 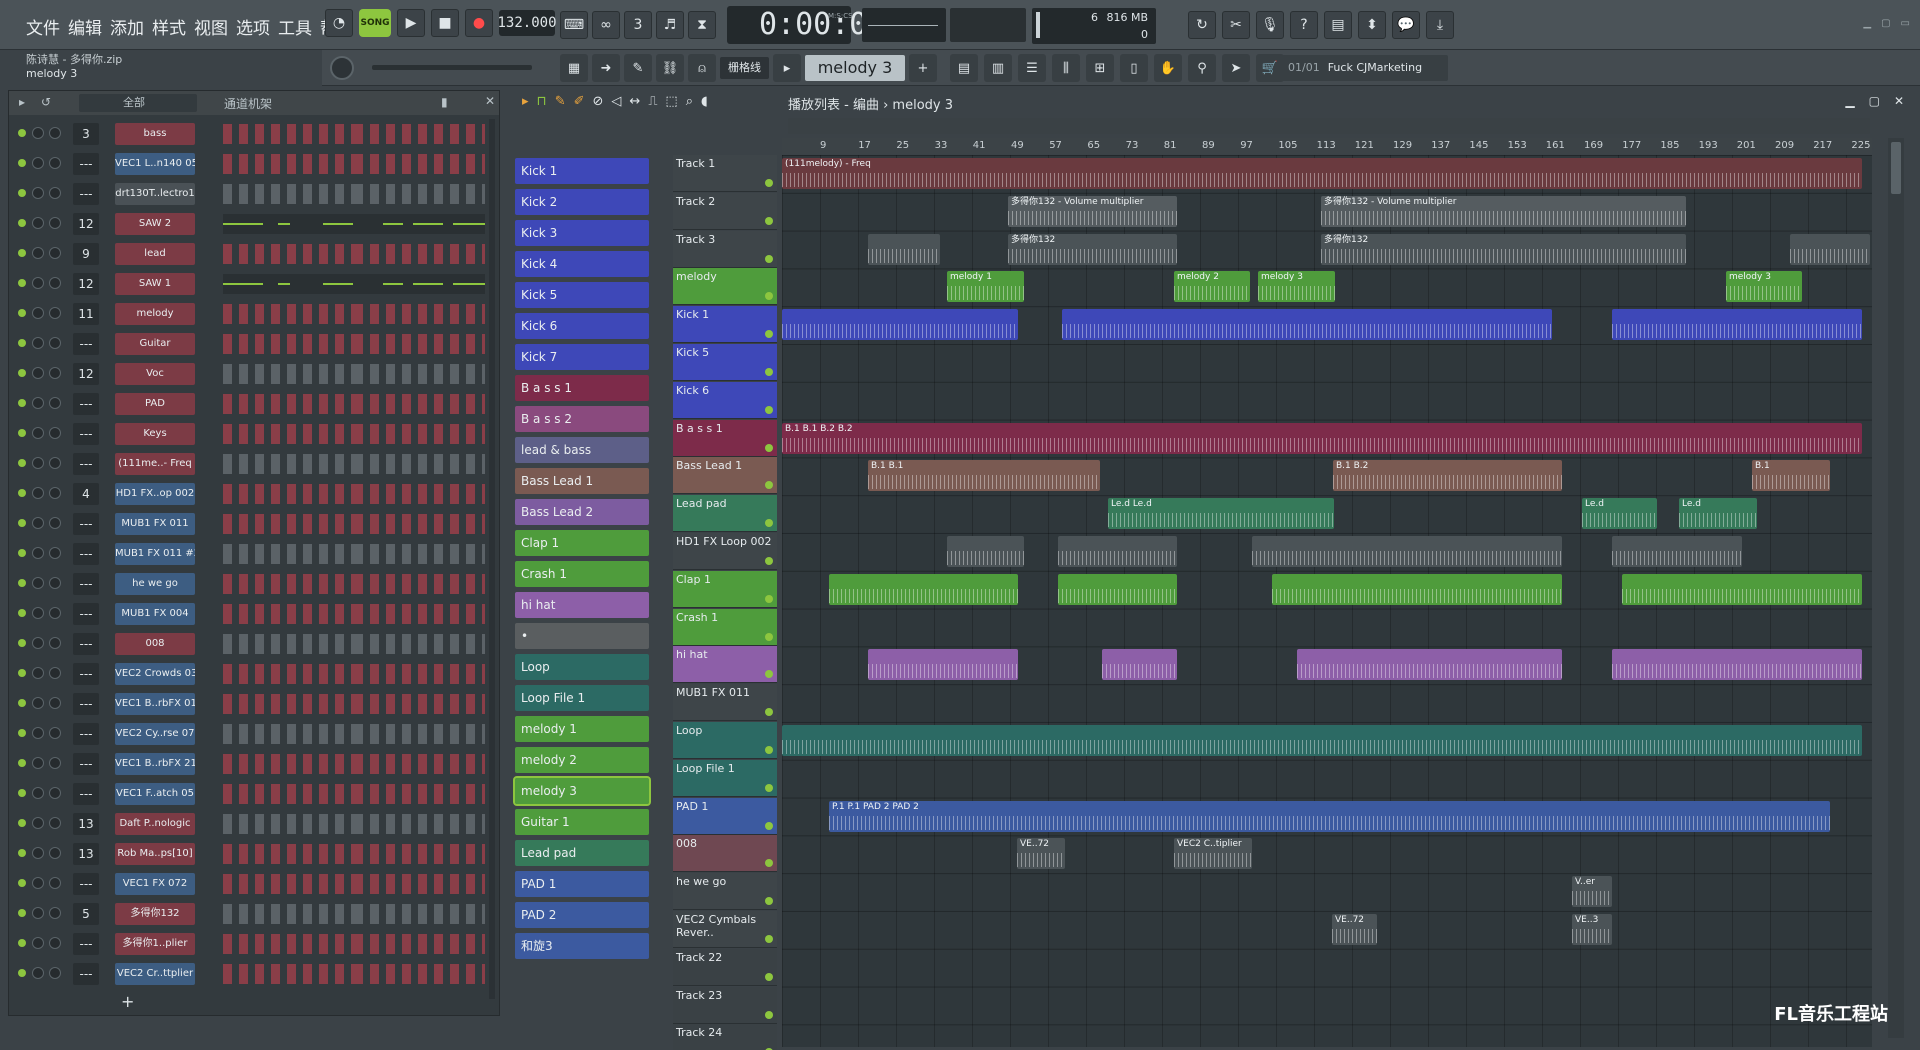 I want to click on track-header: hi hat, so click(x=725, y=665).